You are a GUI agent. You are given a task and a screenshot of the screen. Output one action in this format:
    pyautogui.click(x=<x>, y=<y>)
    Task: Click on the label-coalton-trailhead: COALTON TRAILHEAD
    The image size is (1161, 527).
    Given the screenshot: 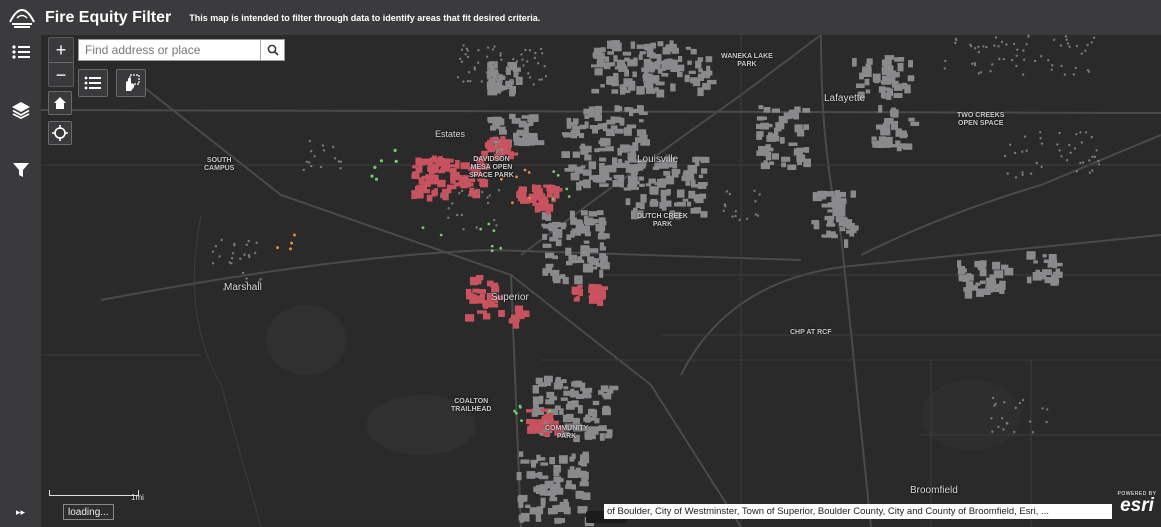 What is the action you would take?
    pyautogui.click(x=471, y=405)
    